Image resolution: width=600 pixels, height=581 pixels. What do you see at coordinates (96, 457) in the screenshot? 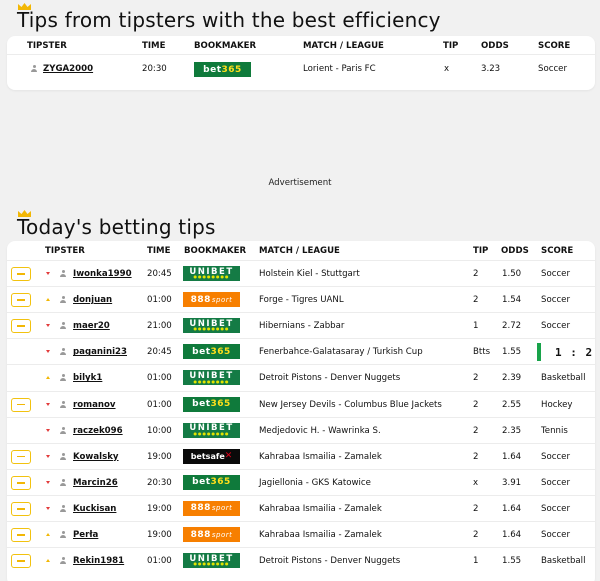
I see `tipster-link: Kowalsky` at bounding box center [96, 457].